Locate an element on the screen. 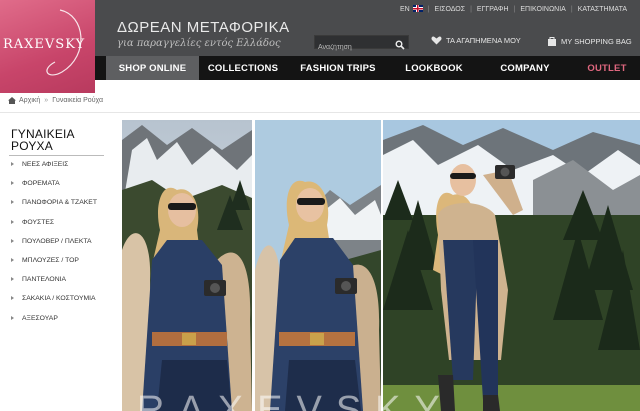 Image resolution: width=640 pixels, height=411 pixels. favorites-link: ΤΑ ΑΓΑΠΗΜΕΝΑ ΜΟΥ is located at coordinates (476, 40).